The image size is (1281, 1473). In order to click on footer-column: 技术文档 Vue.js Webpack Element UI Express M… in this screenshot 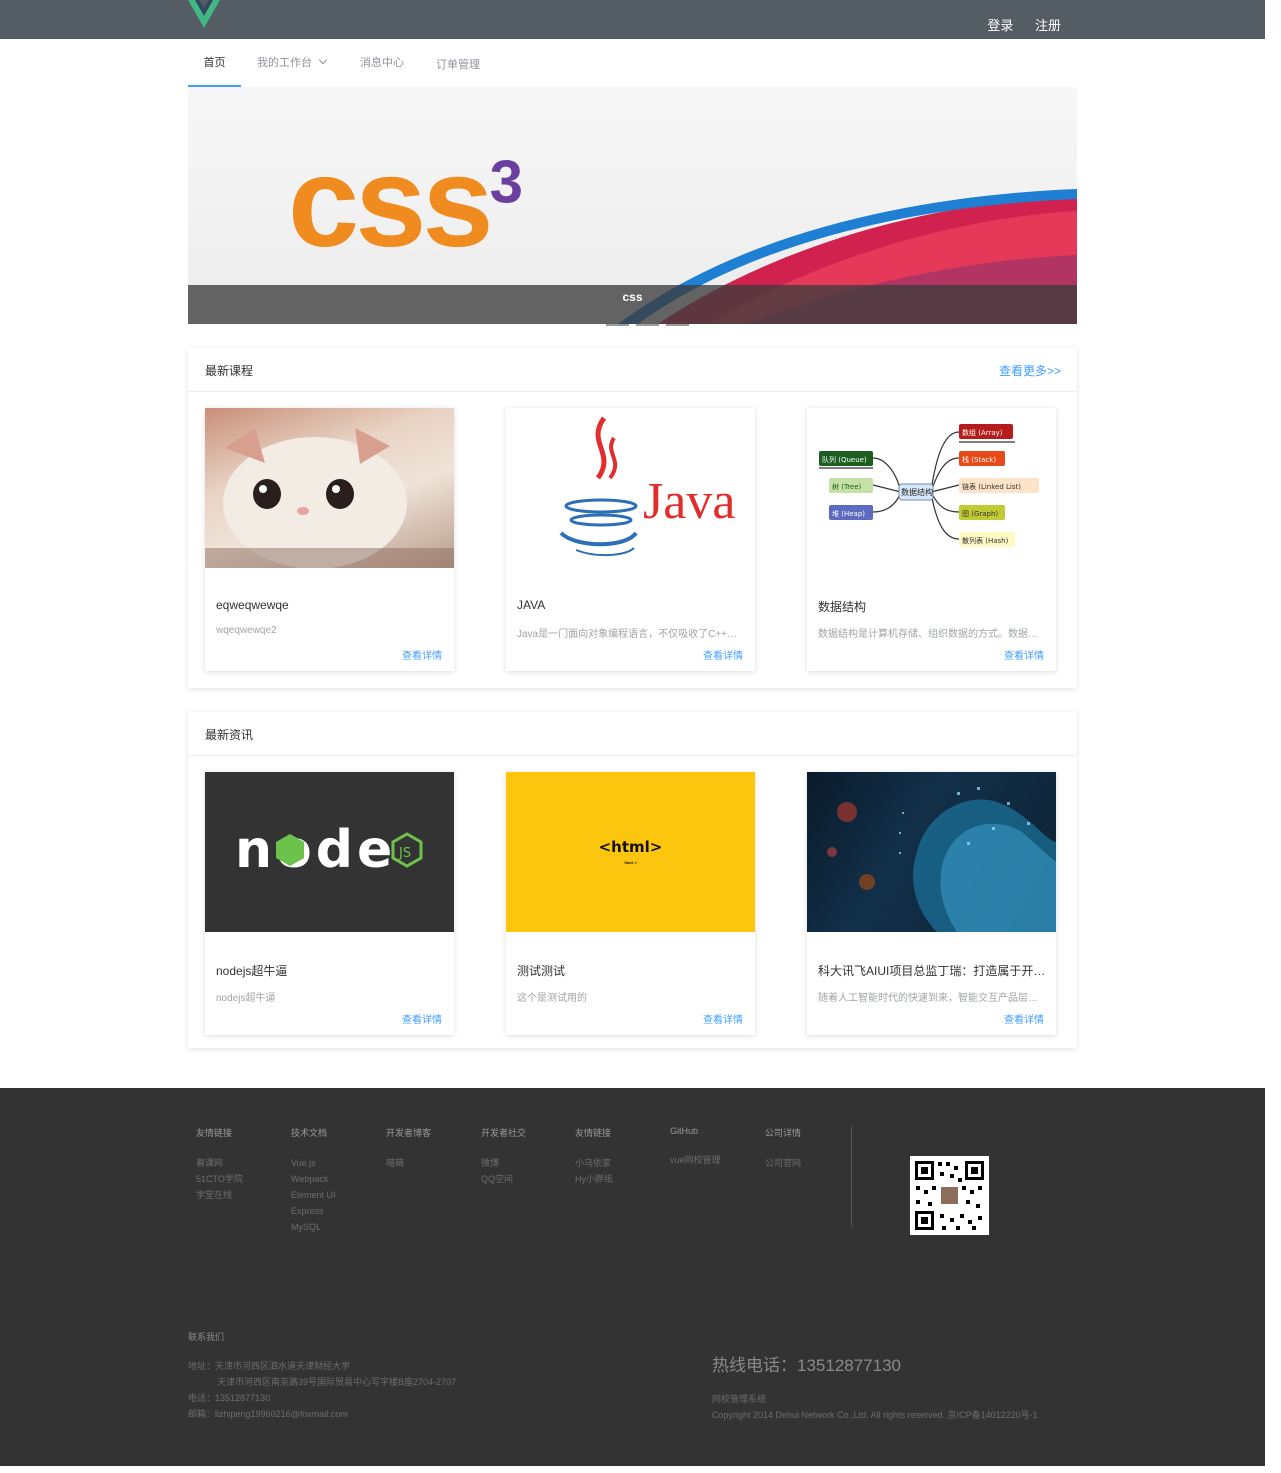, I will do `click(313, 1180)`.